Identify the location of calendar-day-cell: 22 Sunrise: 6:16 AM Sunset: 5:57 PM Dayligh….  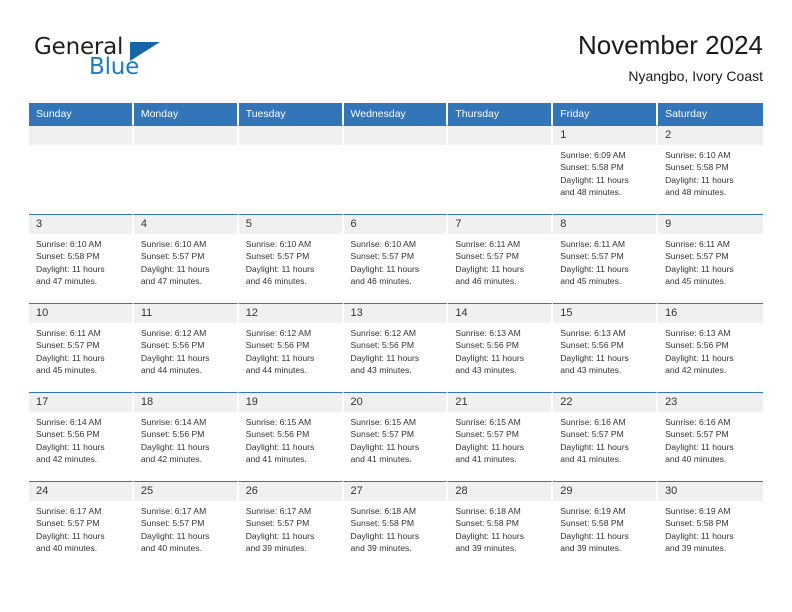
(606, 436).